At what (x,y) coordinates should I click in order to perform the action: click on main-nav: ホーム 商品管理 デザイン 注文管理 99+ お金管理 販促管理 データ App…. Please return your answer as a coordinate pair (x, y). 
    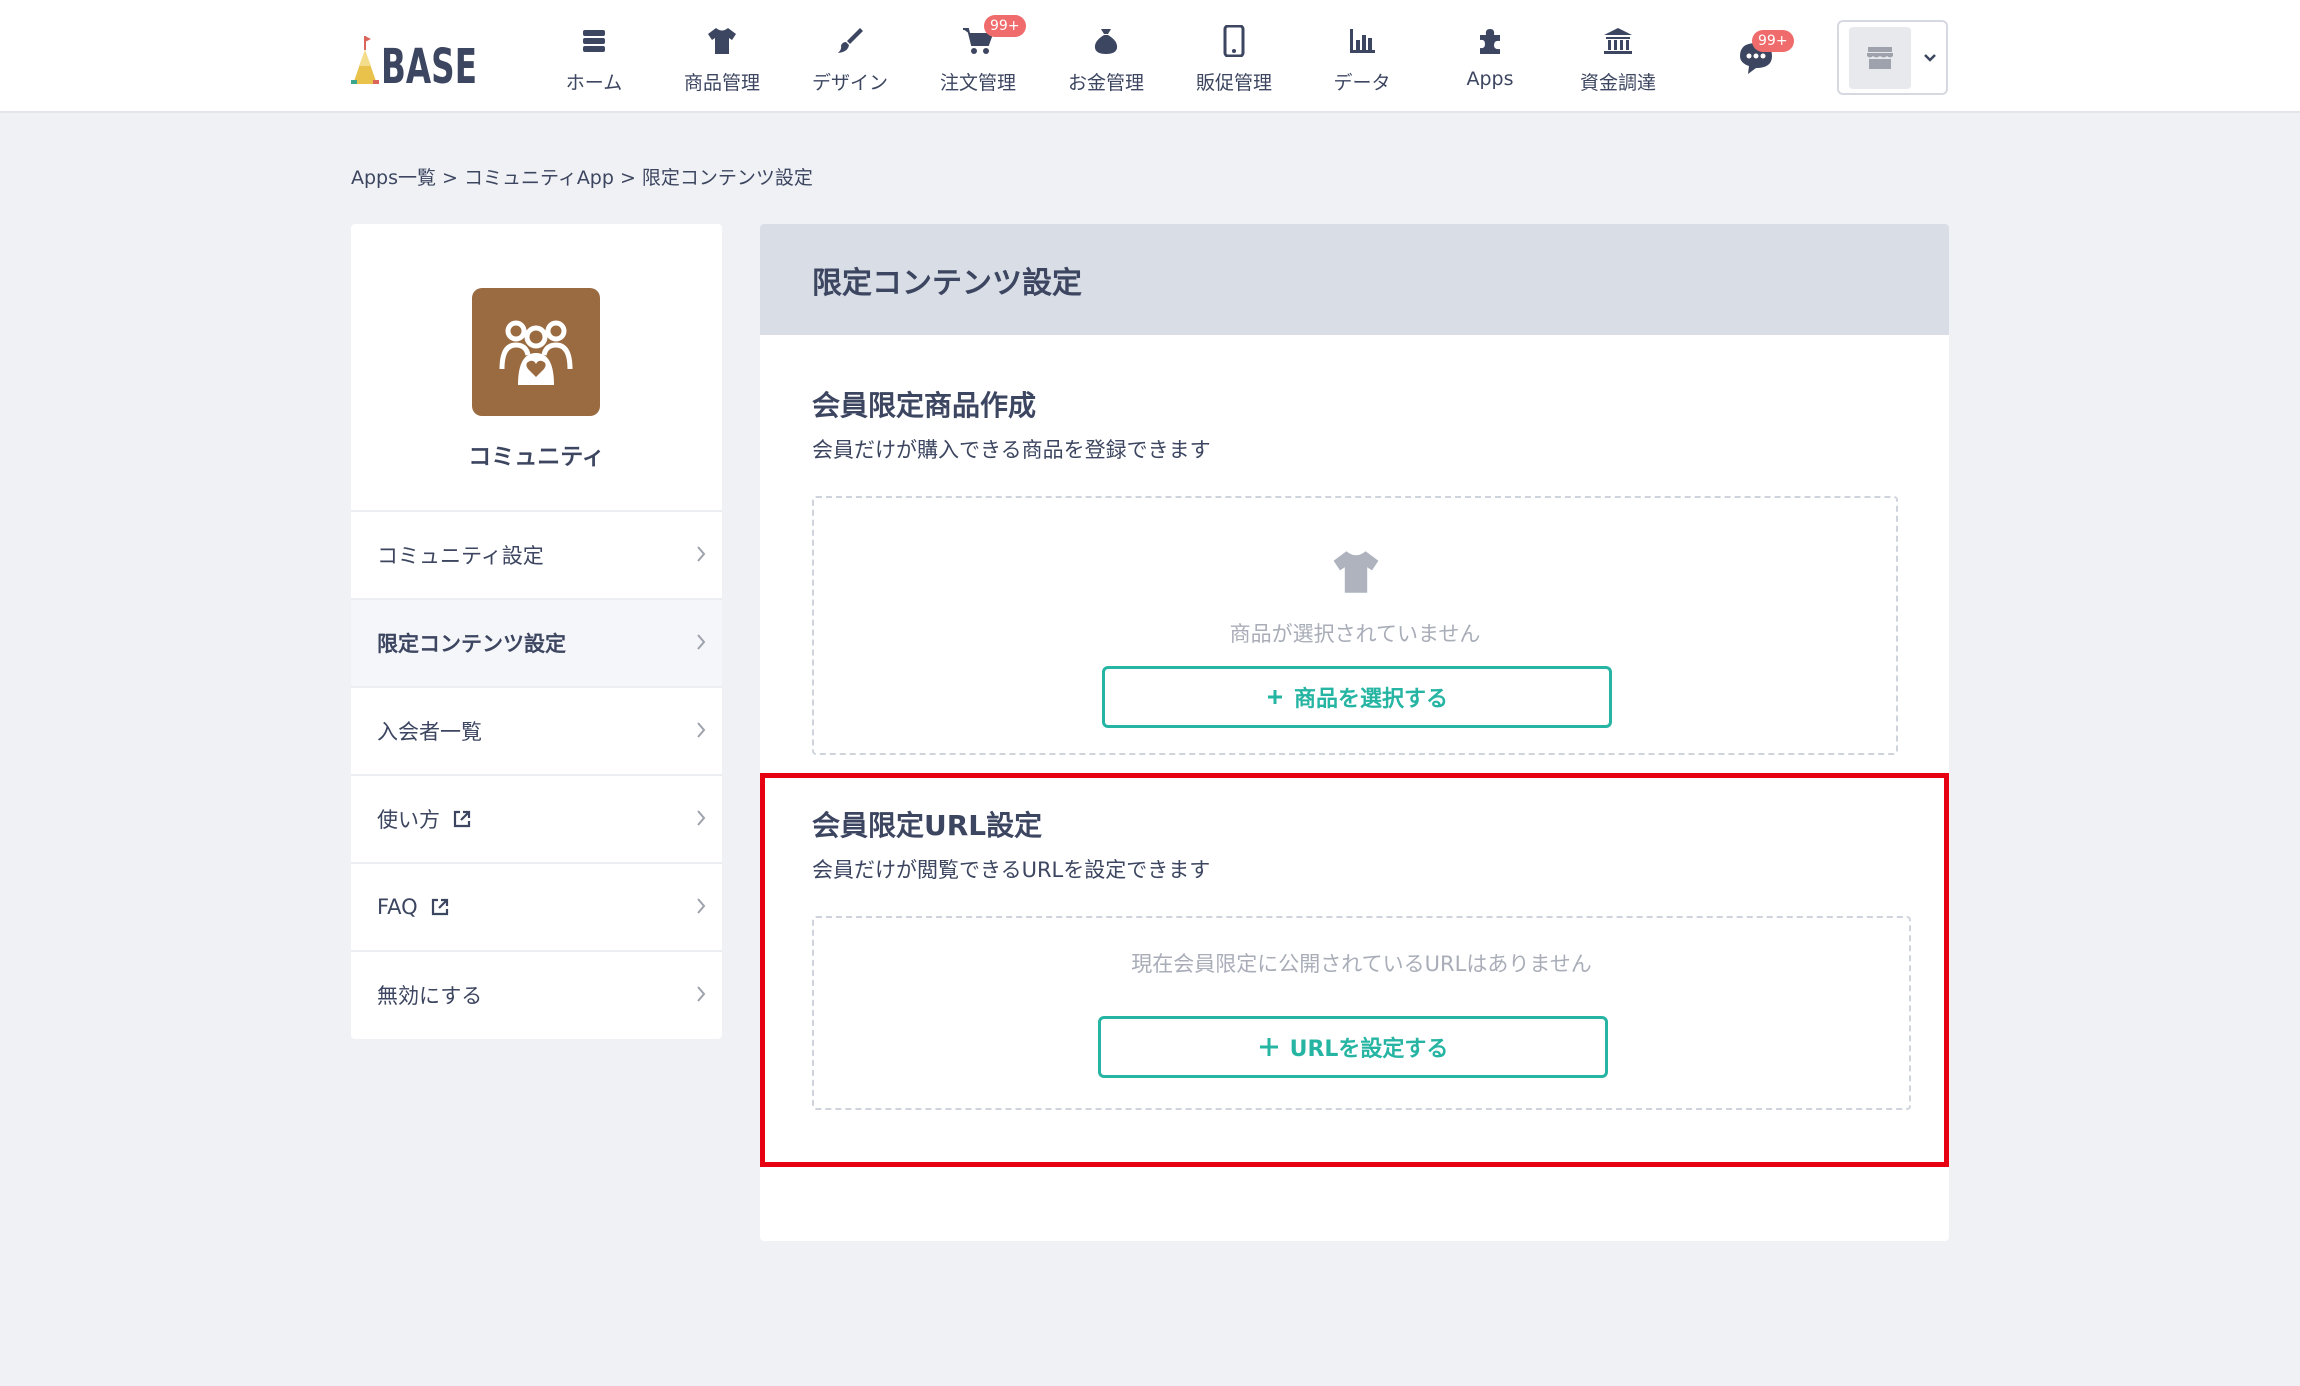
    Looking at the image, I should click on (1106, 56).